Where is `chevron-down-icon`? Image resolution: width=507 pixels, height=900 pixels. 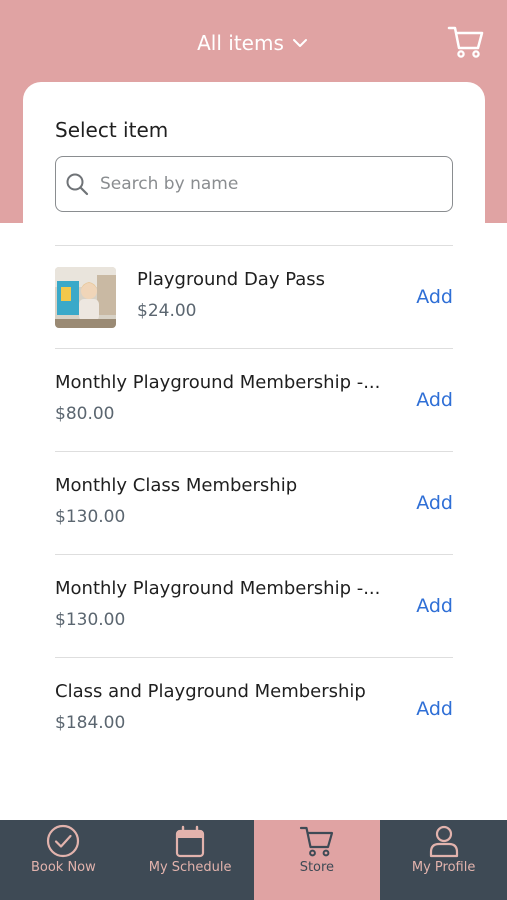
chevron-down-icon is located at coordinates (300, 43).